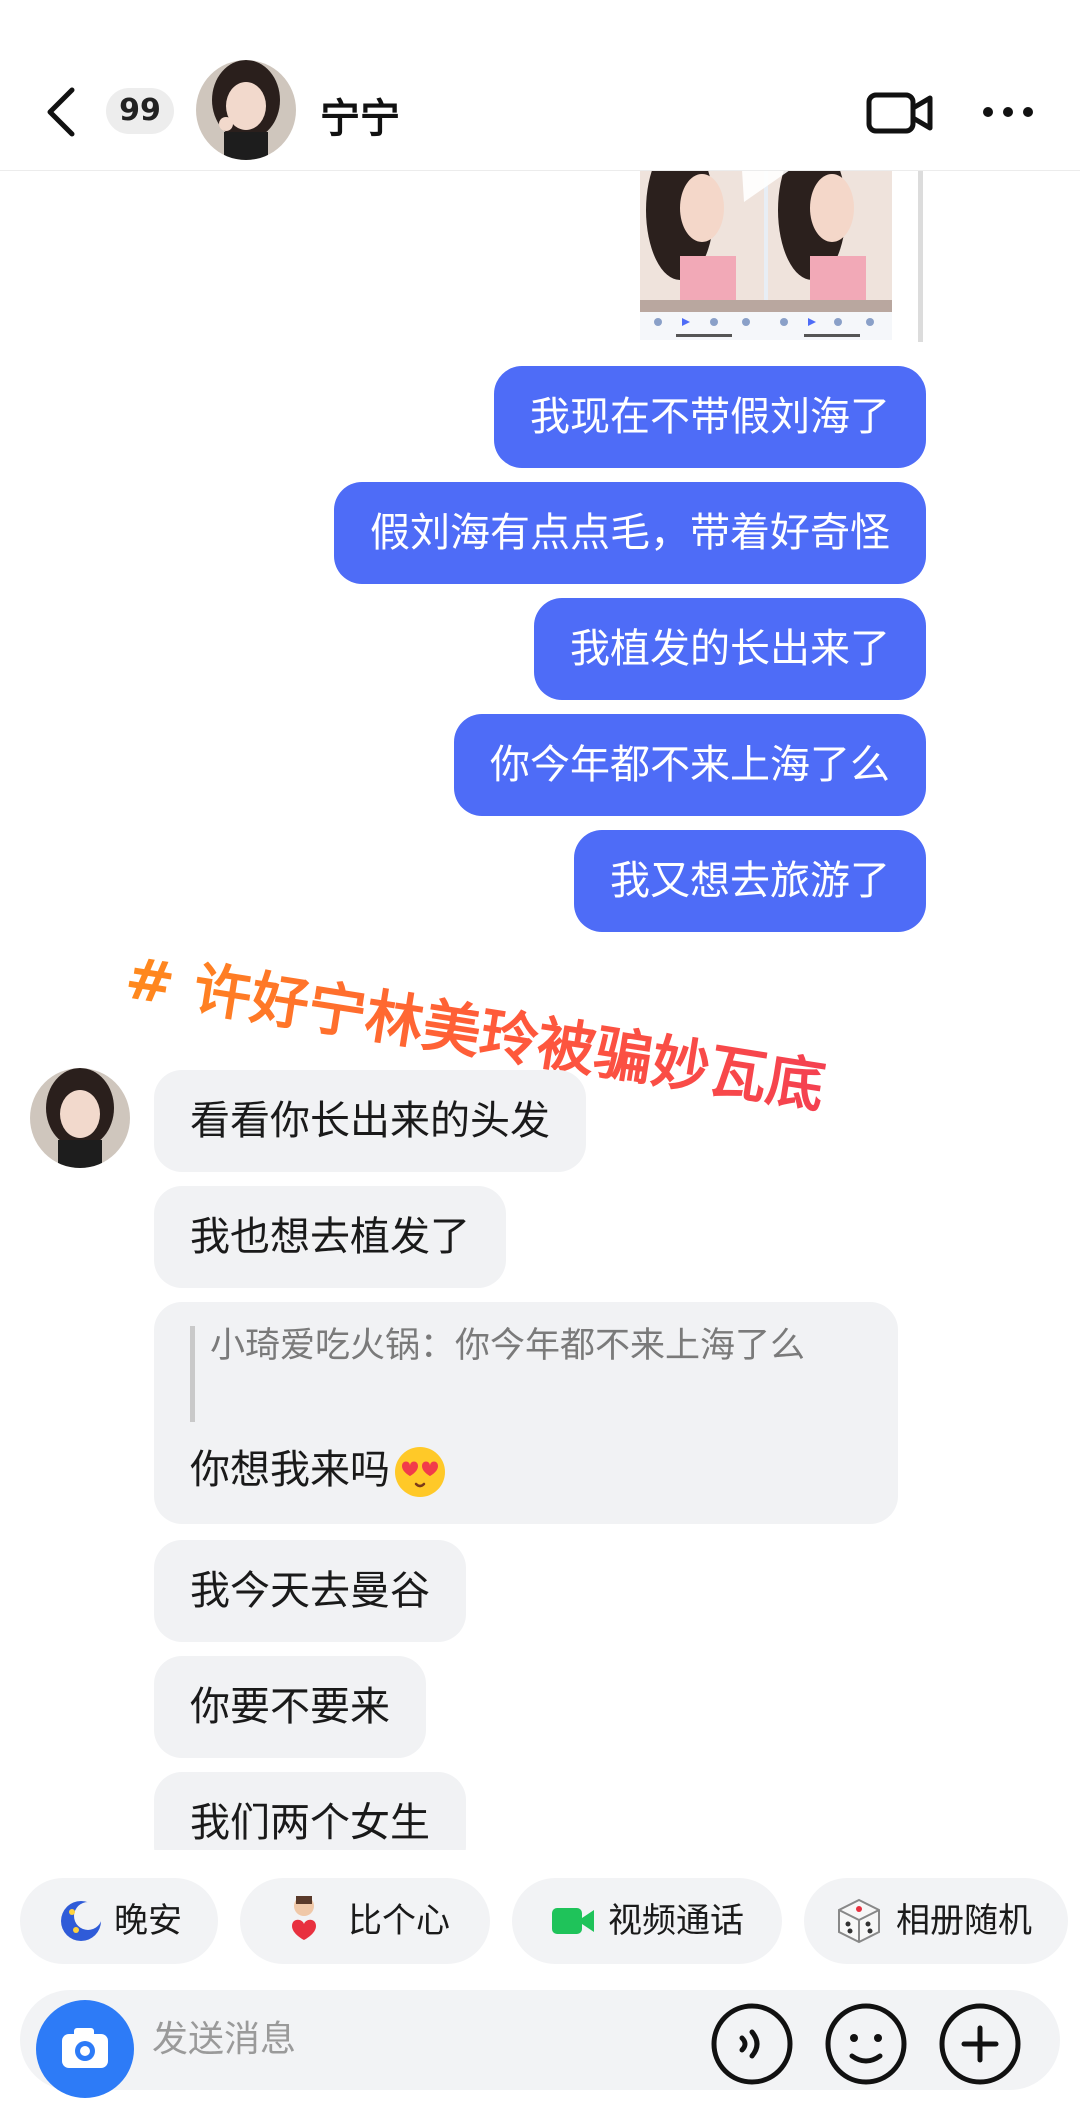 The image size is (1080, 2102). Describe the element at coordinates (964, 1921) in the screenshot. I see `chip-label: 相册随机` at that location.